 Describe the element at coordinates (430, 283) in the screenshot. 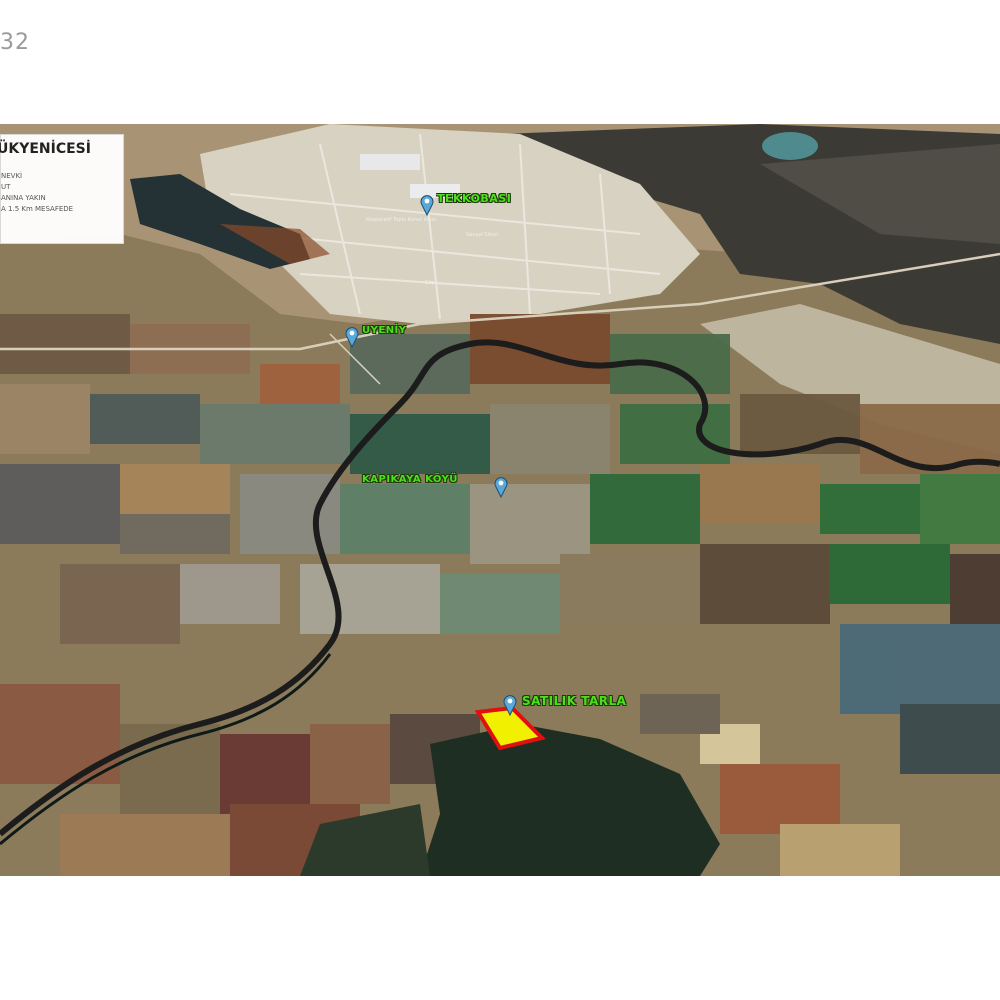

I see `town-label: Çöp` at that location.